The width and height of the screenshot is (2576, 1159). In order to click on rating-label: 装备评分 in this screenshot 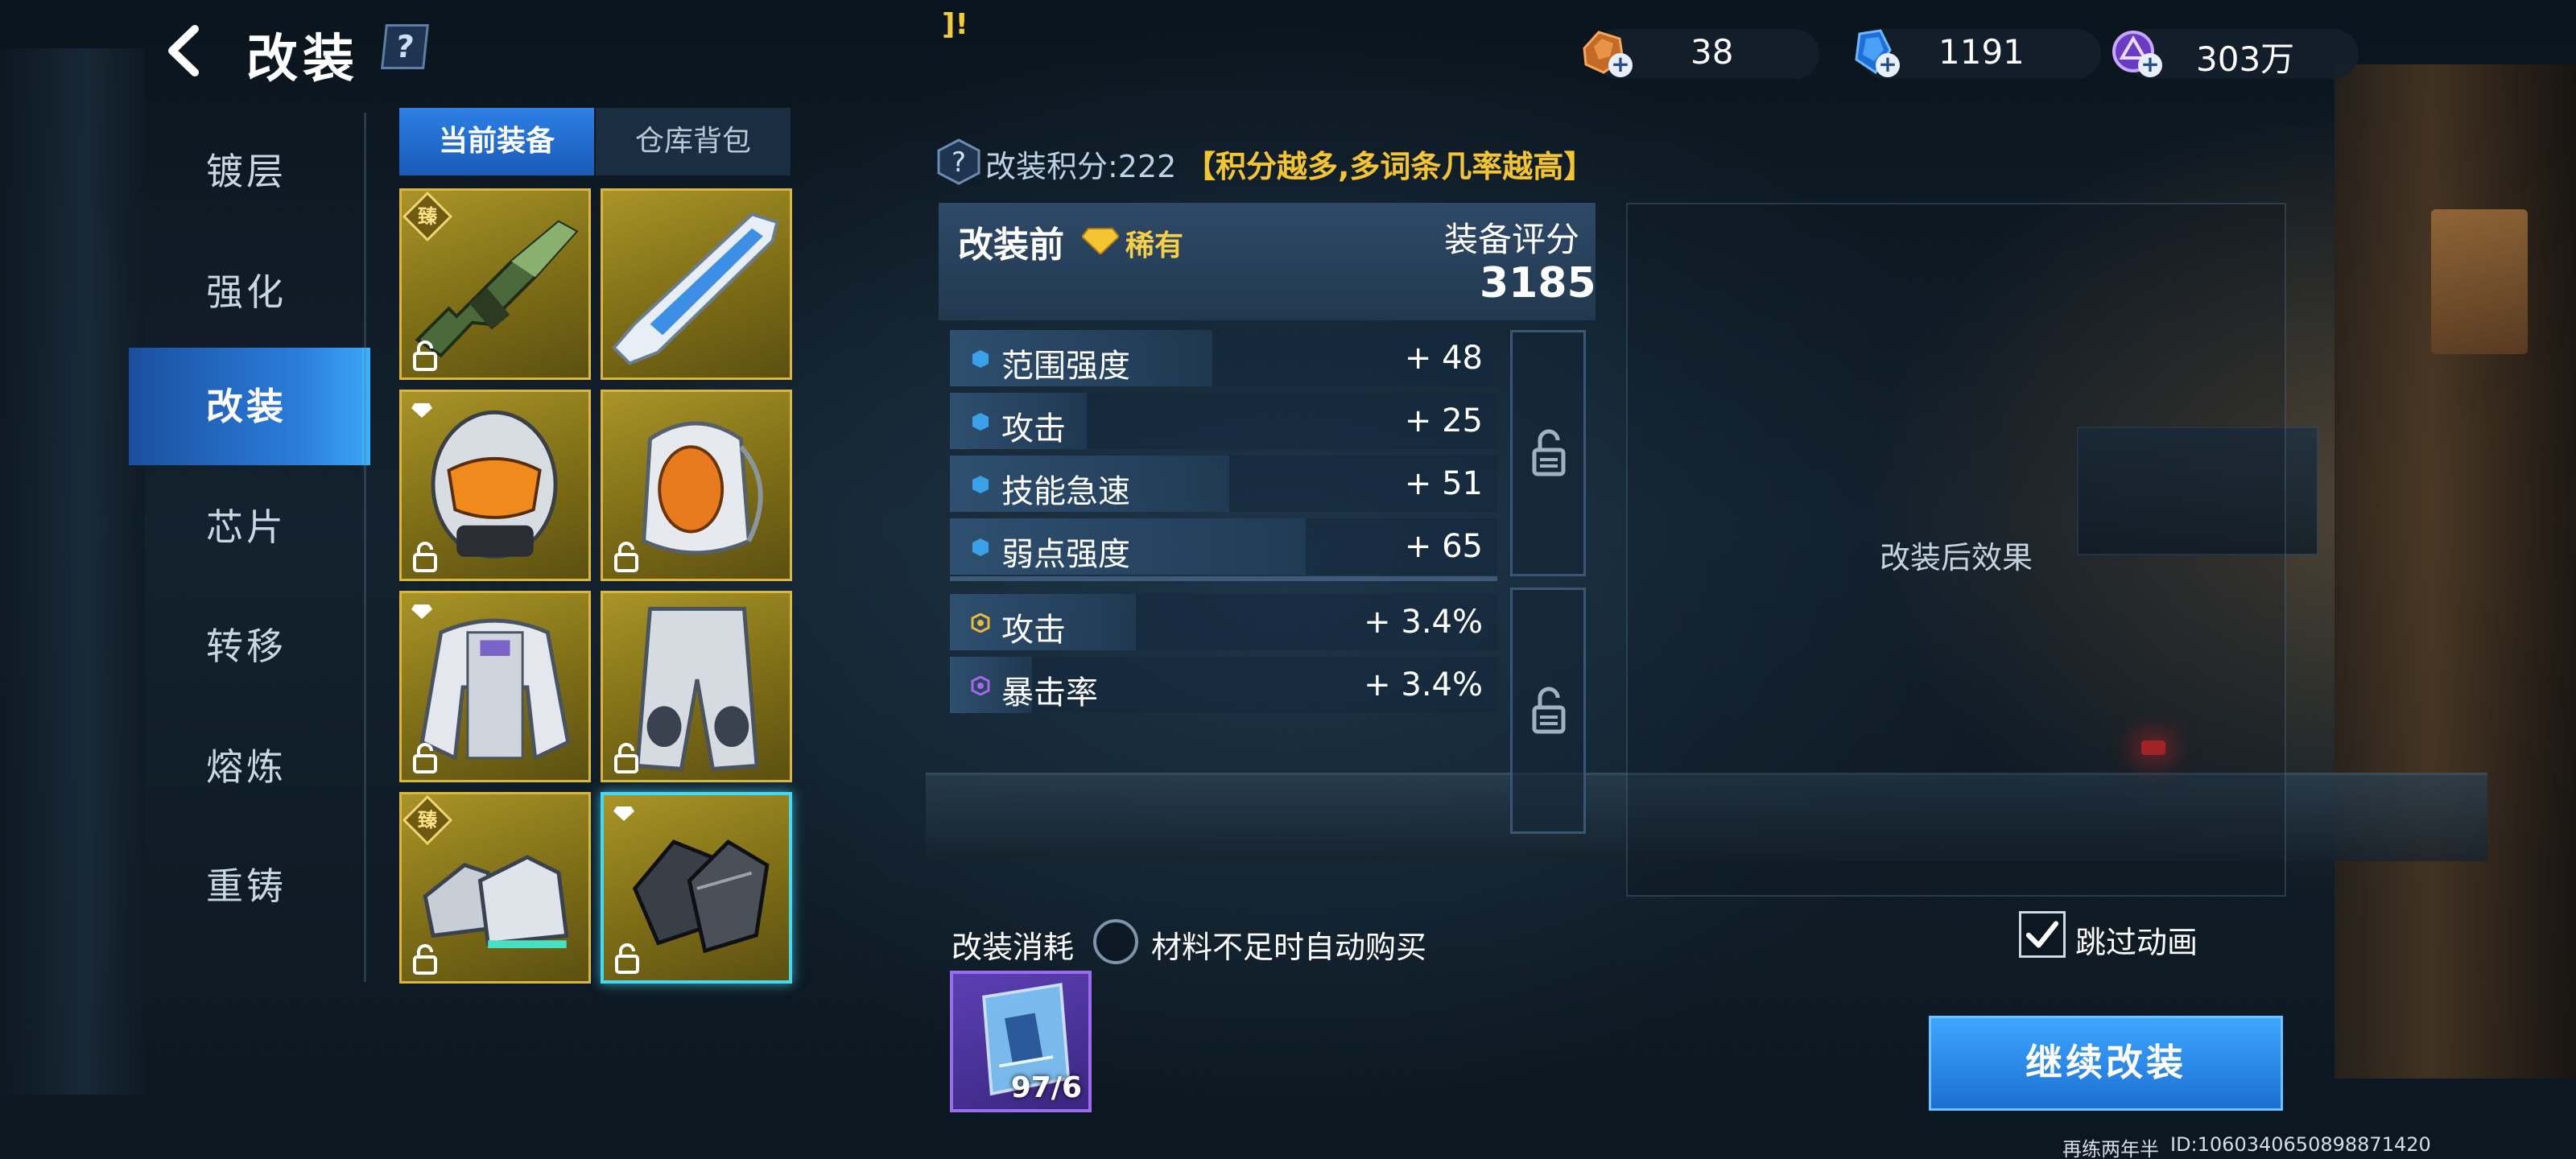, I will do `click(1512, 240)`.